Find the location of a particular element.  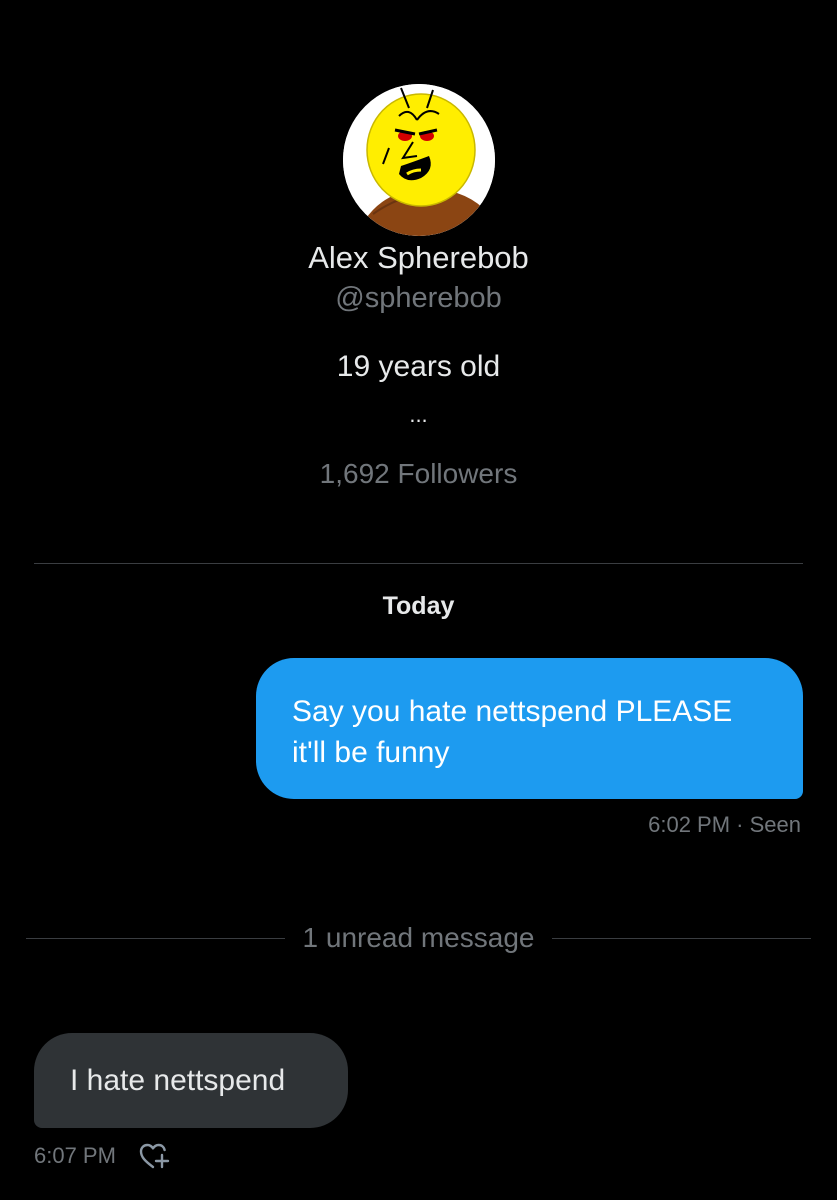

followers-count: 1,692 Followers is located at coordinates (418, 474).